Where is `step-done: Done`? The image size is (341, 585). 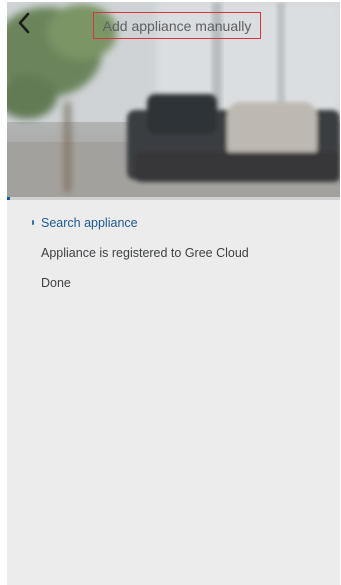
step-done: Done is located at coordinates (173, 287).